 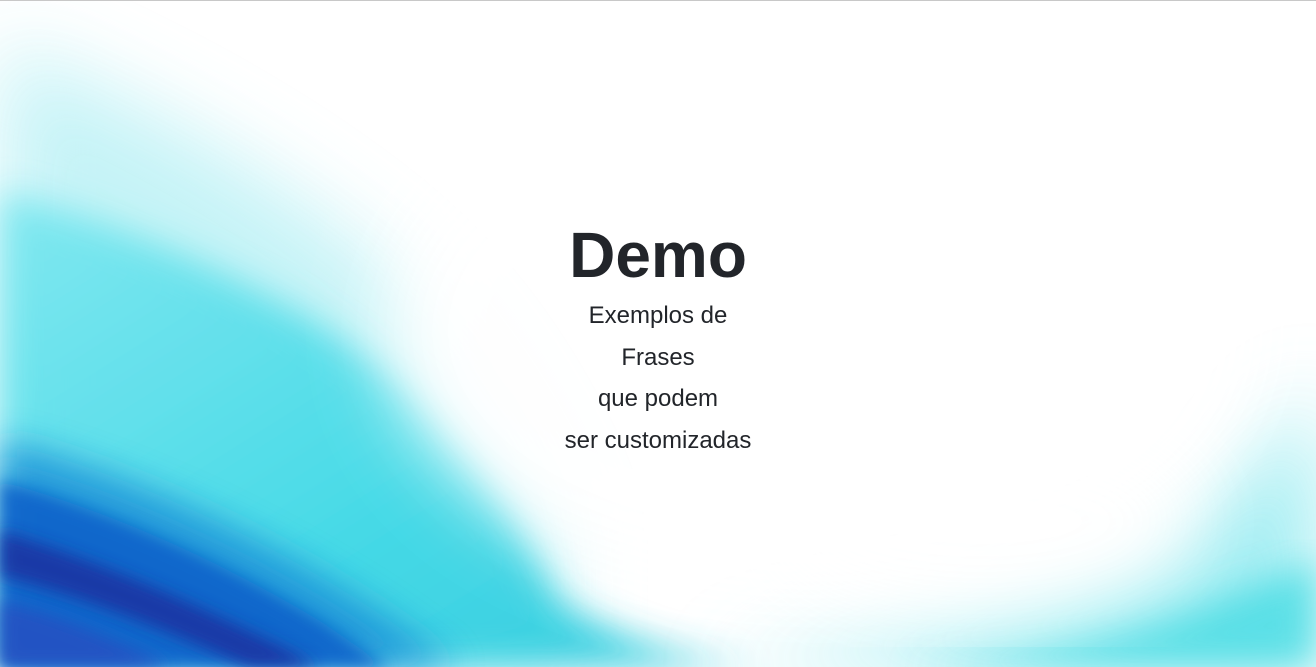 I want to click on hero-phrase-line: que podem, so click(x=658, y=398).